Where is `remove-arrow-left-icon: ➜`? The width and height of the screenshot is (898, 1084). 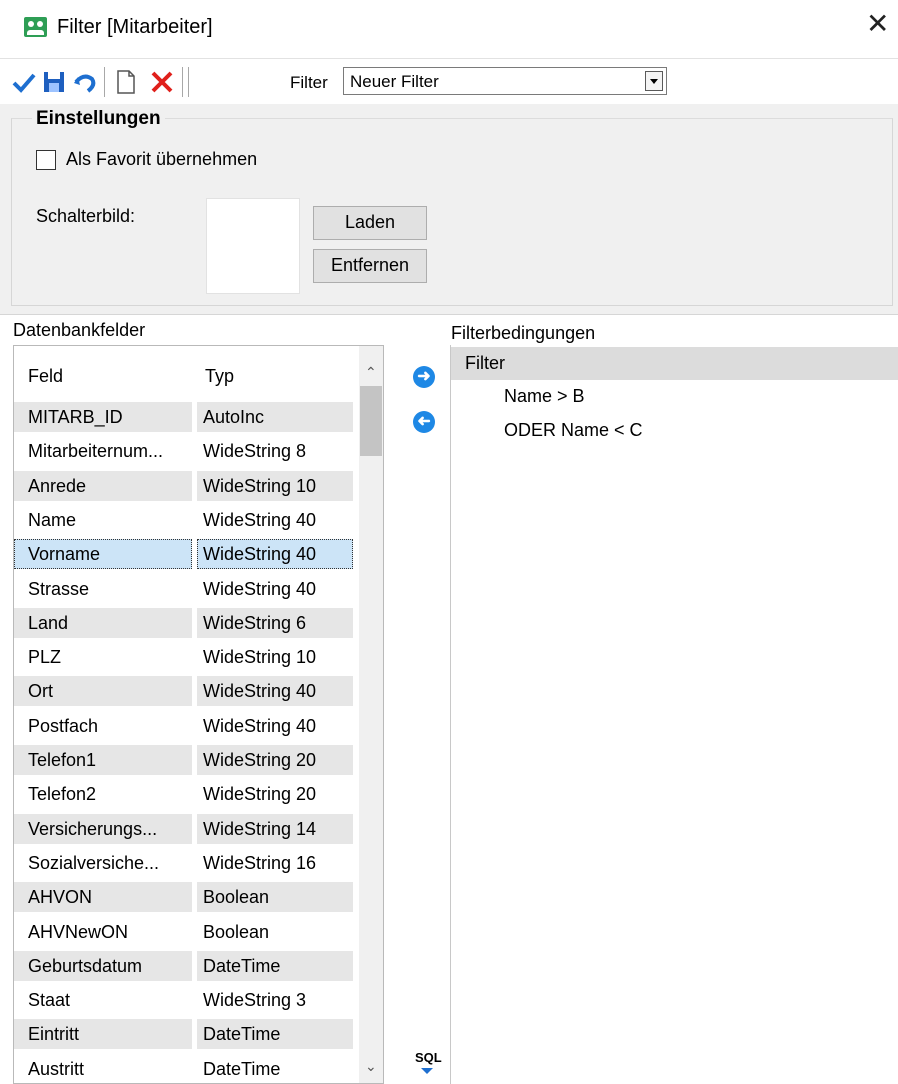 remove-arrow-left-icon: ➜ is located at coordinates (424, 422).